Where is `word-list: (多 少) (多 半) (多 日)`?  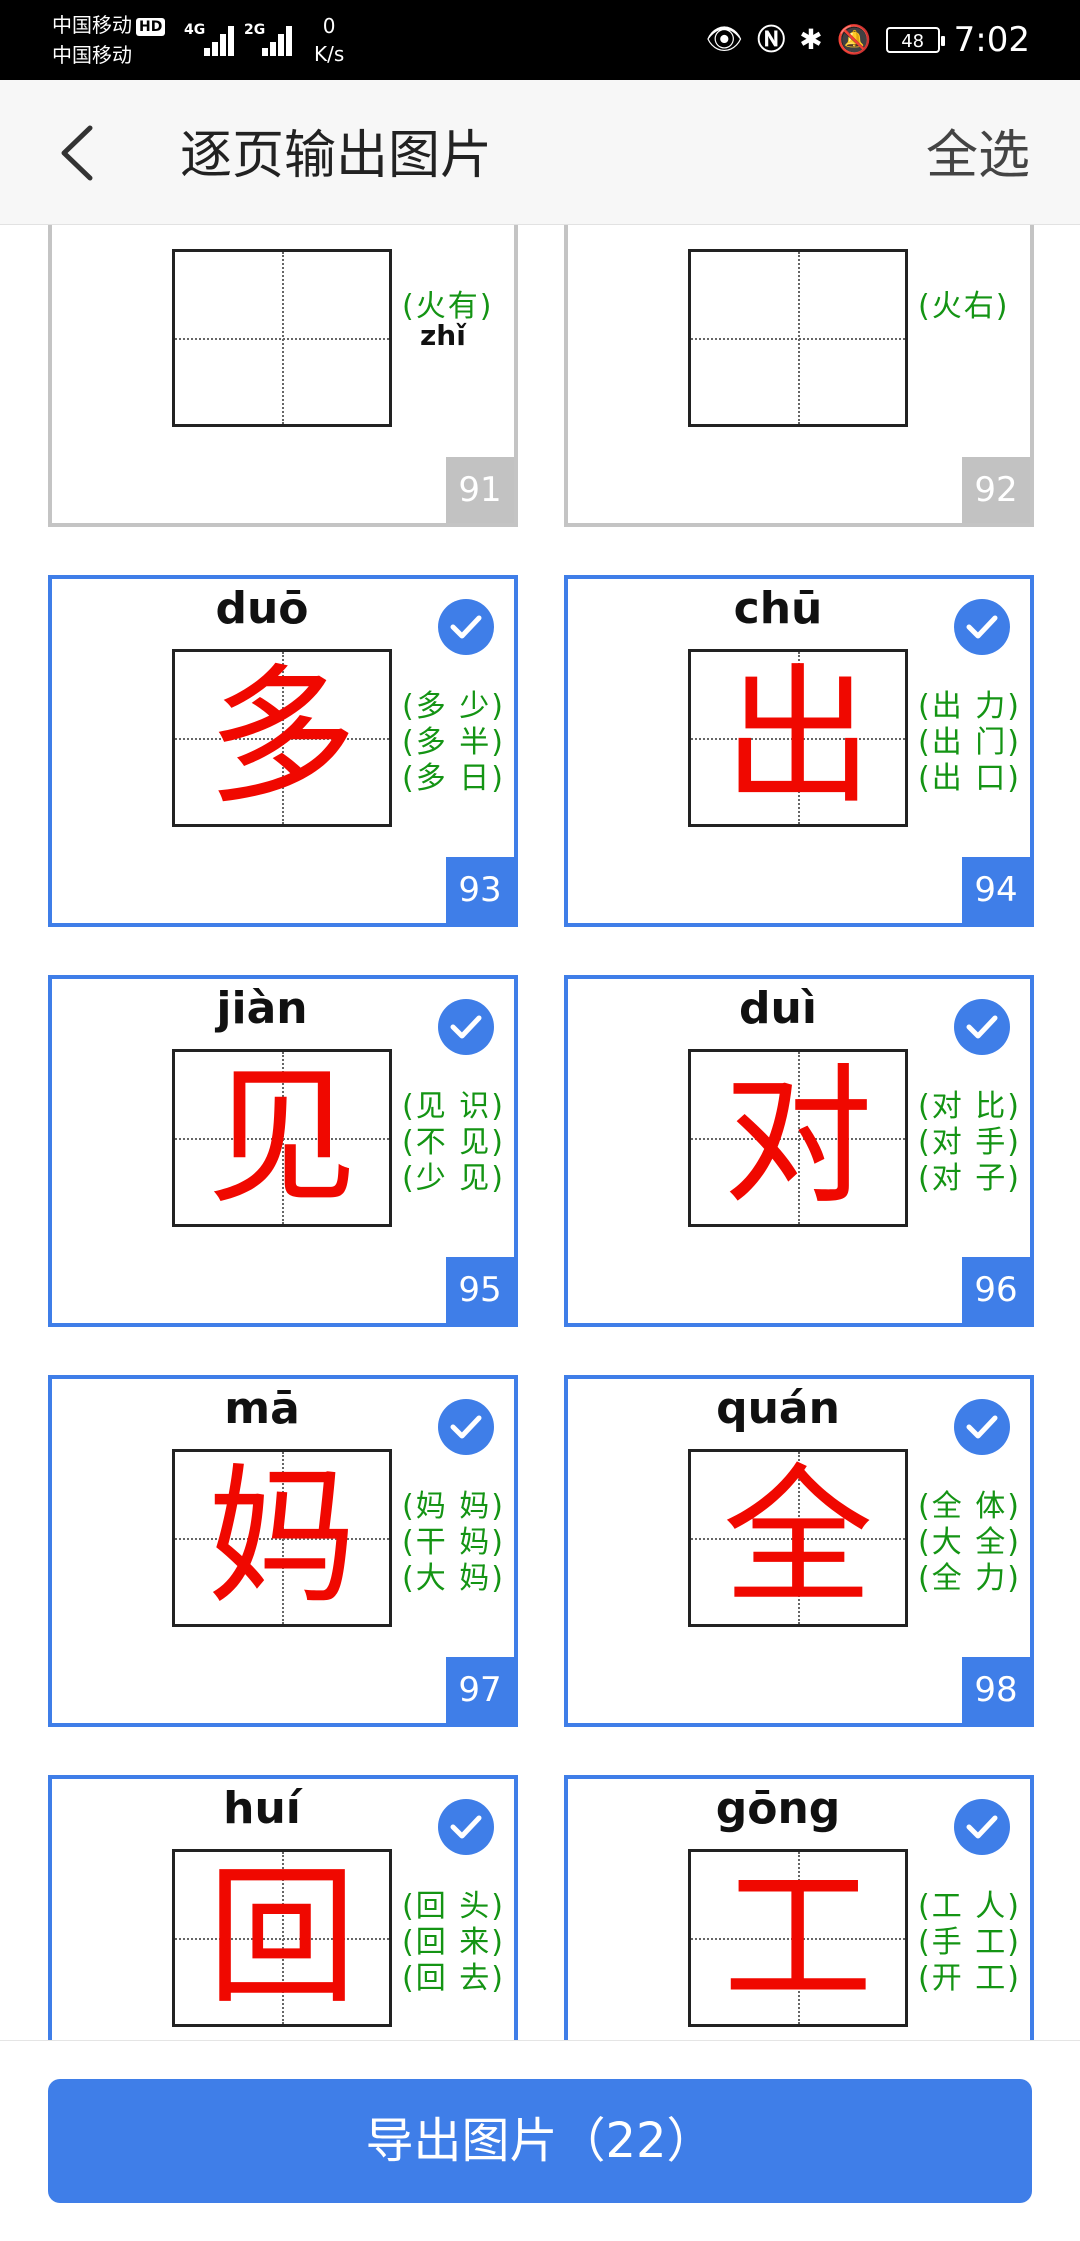
word-list: (多 少) (多 半) (多 日) is located at coordinates (457, 743).